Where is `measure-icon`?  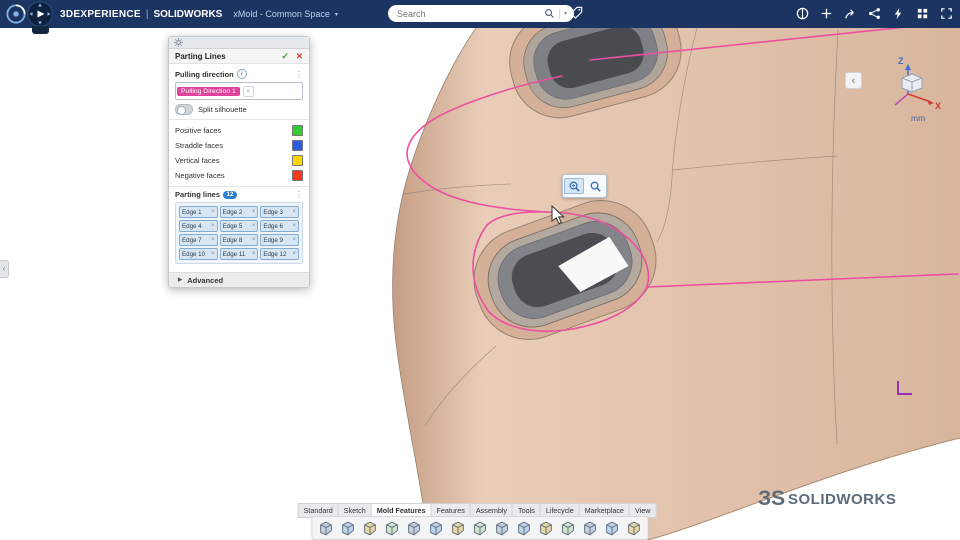 measure-icon is located at coordinates (612, 528).